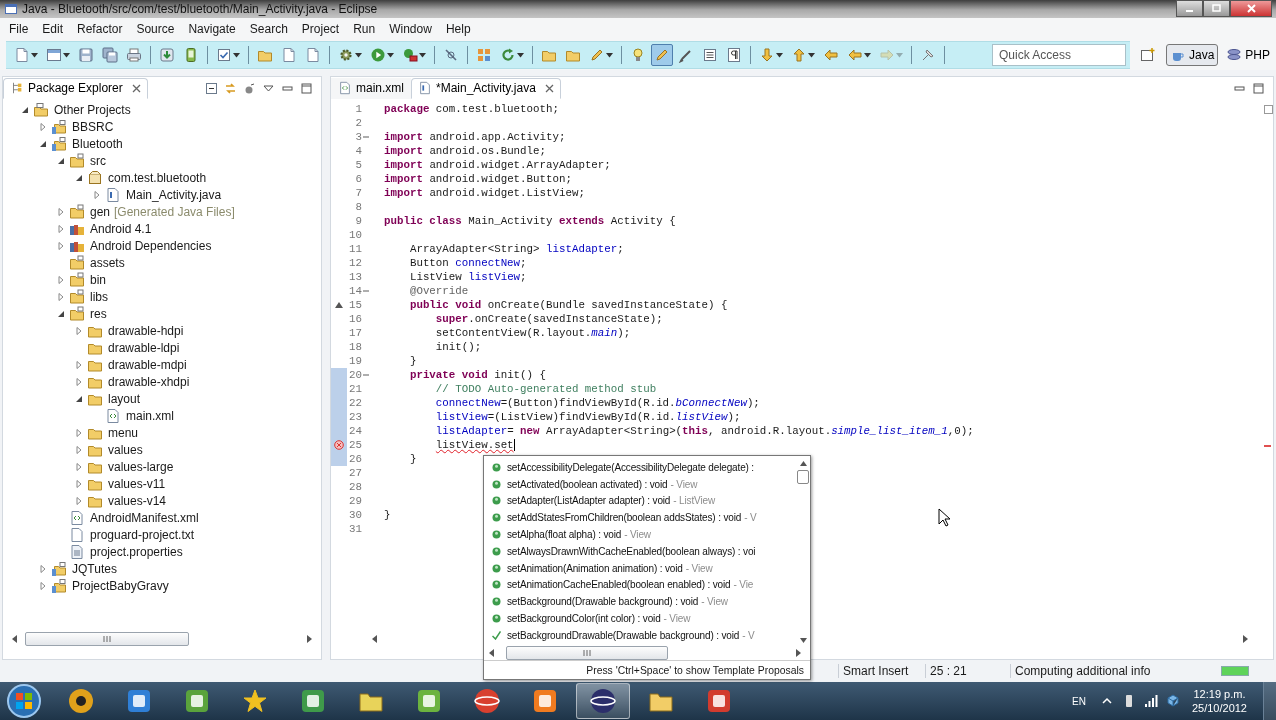 The height and width of the screenshot is (720, 1276). What do you see at coordinates (640, 518) in the screenshot?
I see `proposal-item: setAddStatesFromChildren(boolean addsStates) : void - V` at bounding box center [640, 518].